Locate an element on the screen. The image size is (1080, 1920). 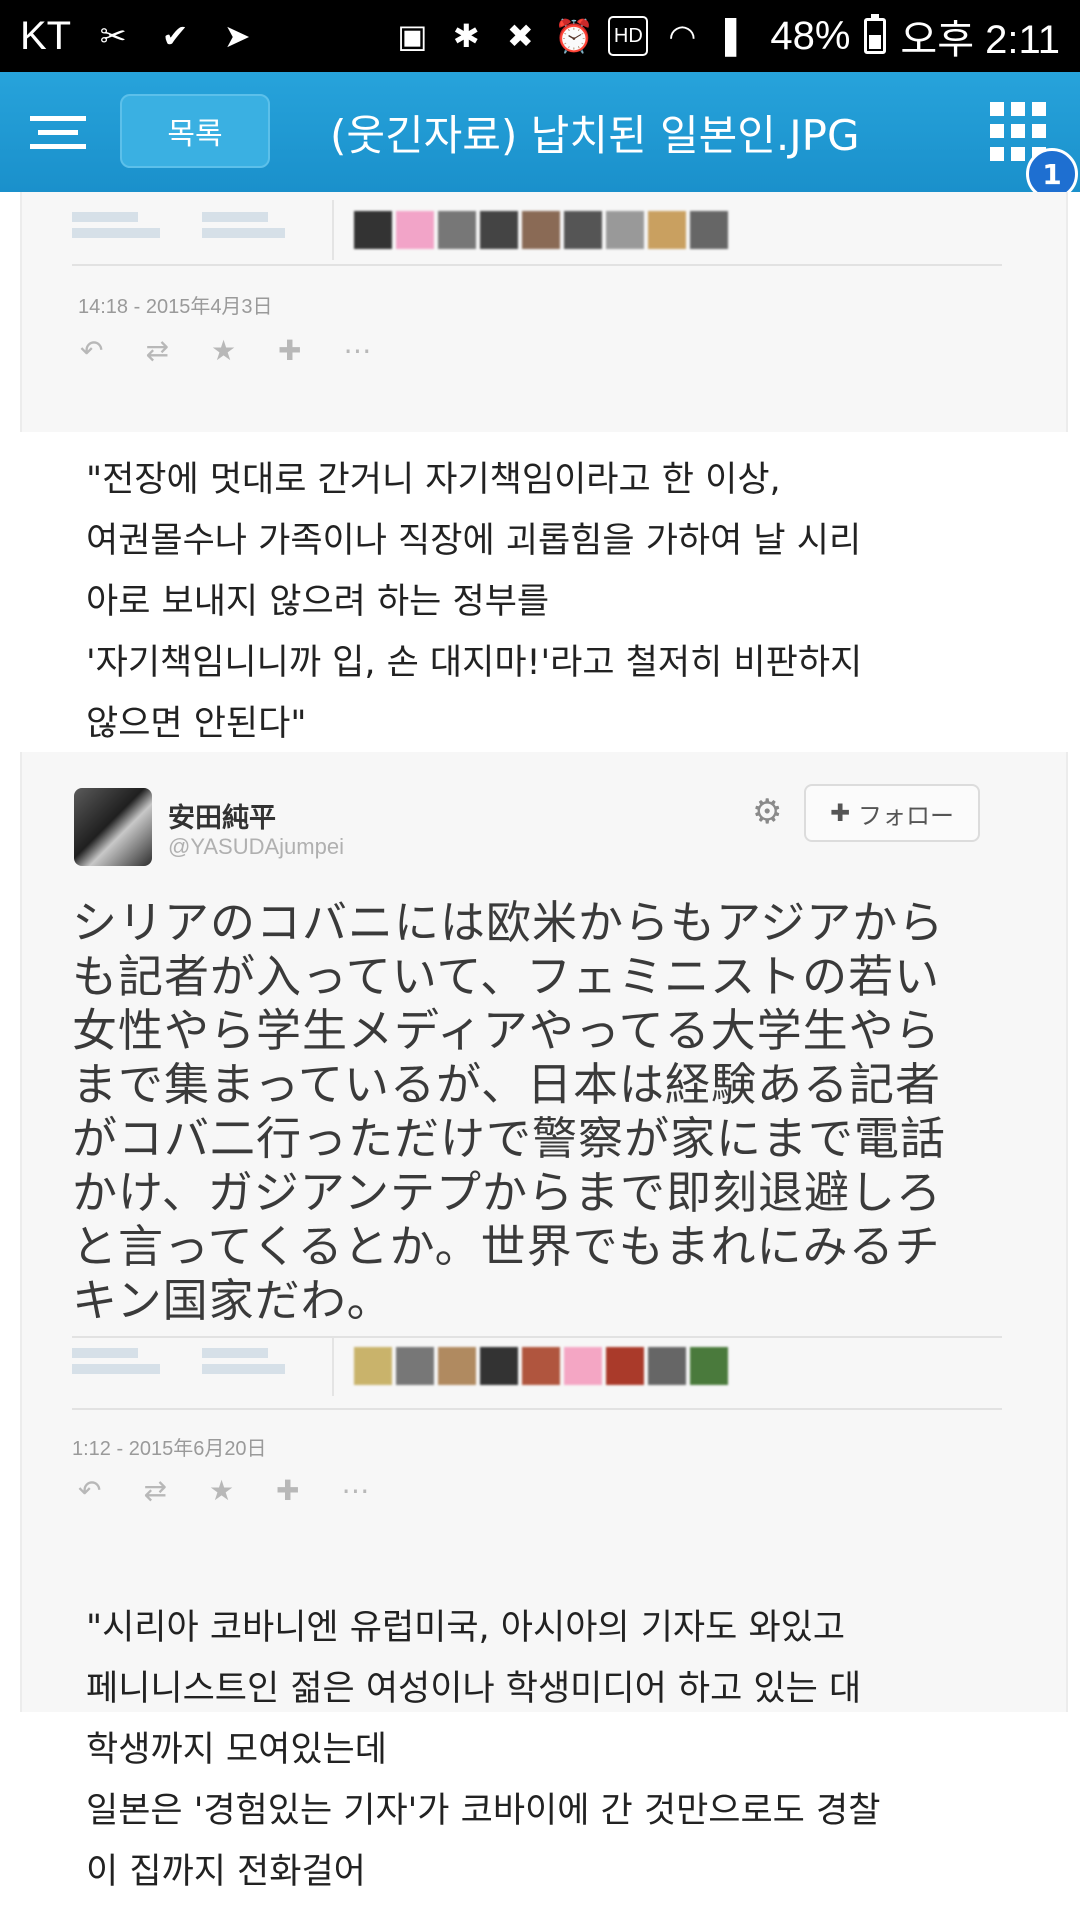
tweet-date: 14:18 - 2015年4月3日 is located at coordinates (175, 307).